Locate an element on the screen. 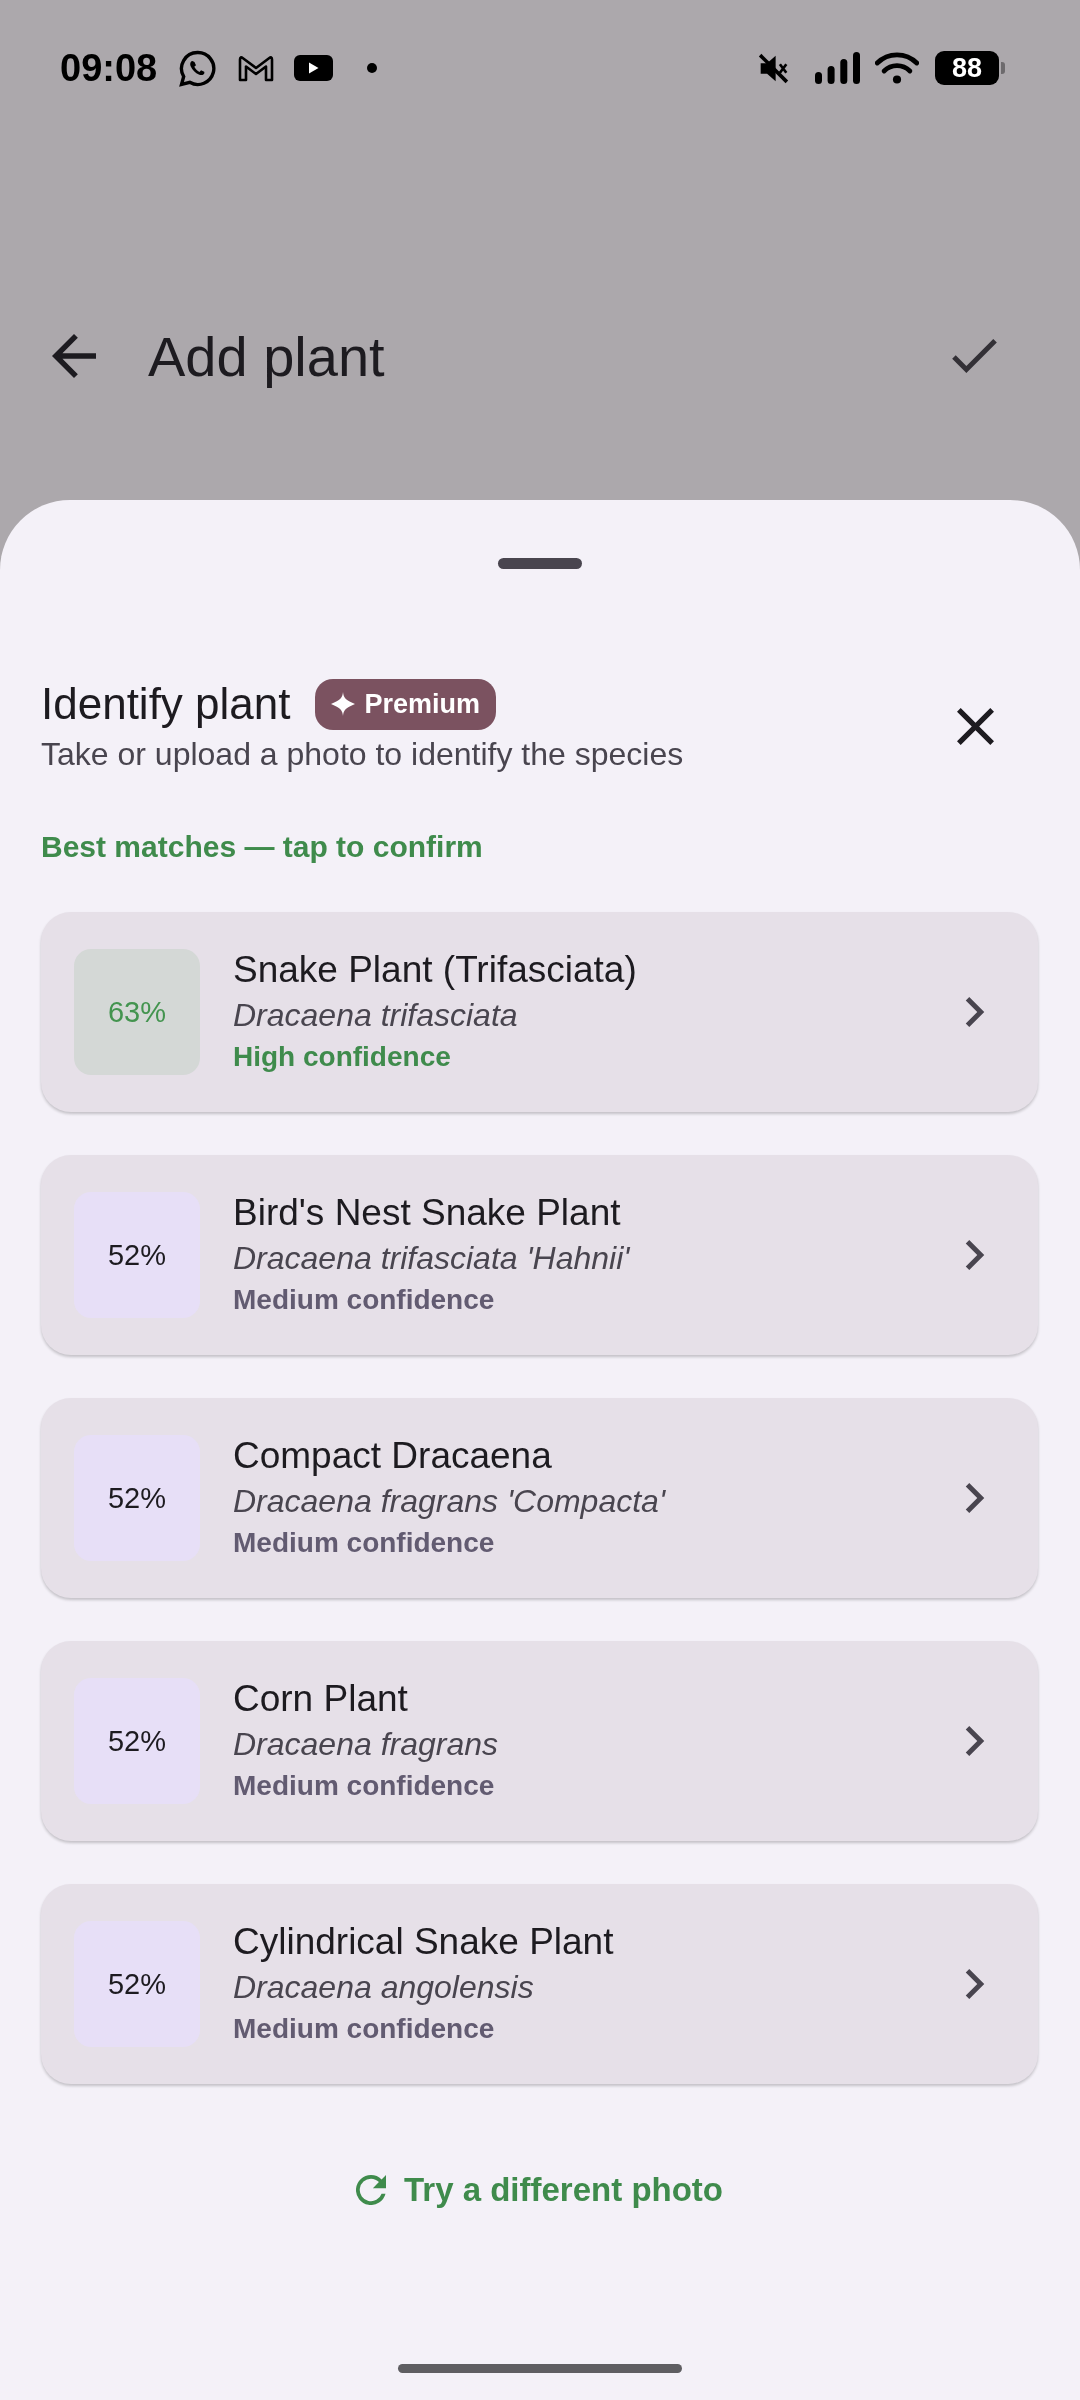 Image resolution: width=1080 pixels, height=2400 pixels. close-button is located at coordinates (975, 726).